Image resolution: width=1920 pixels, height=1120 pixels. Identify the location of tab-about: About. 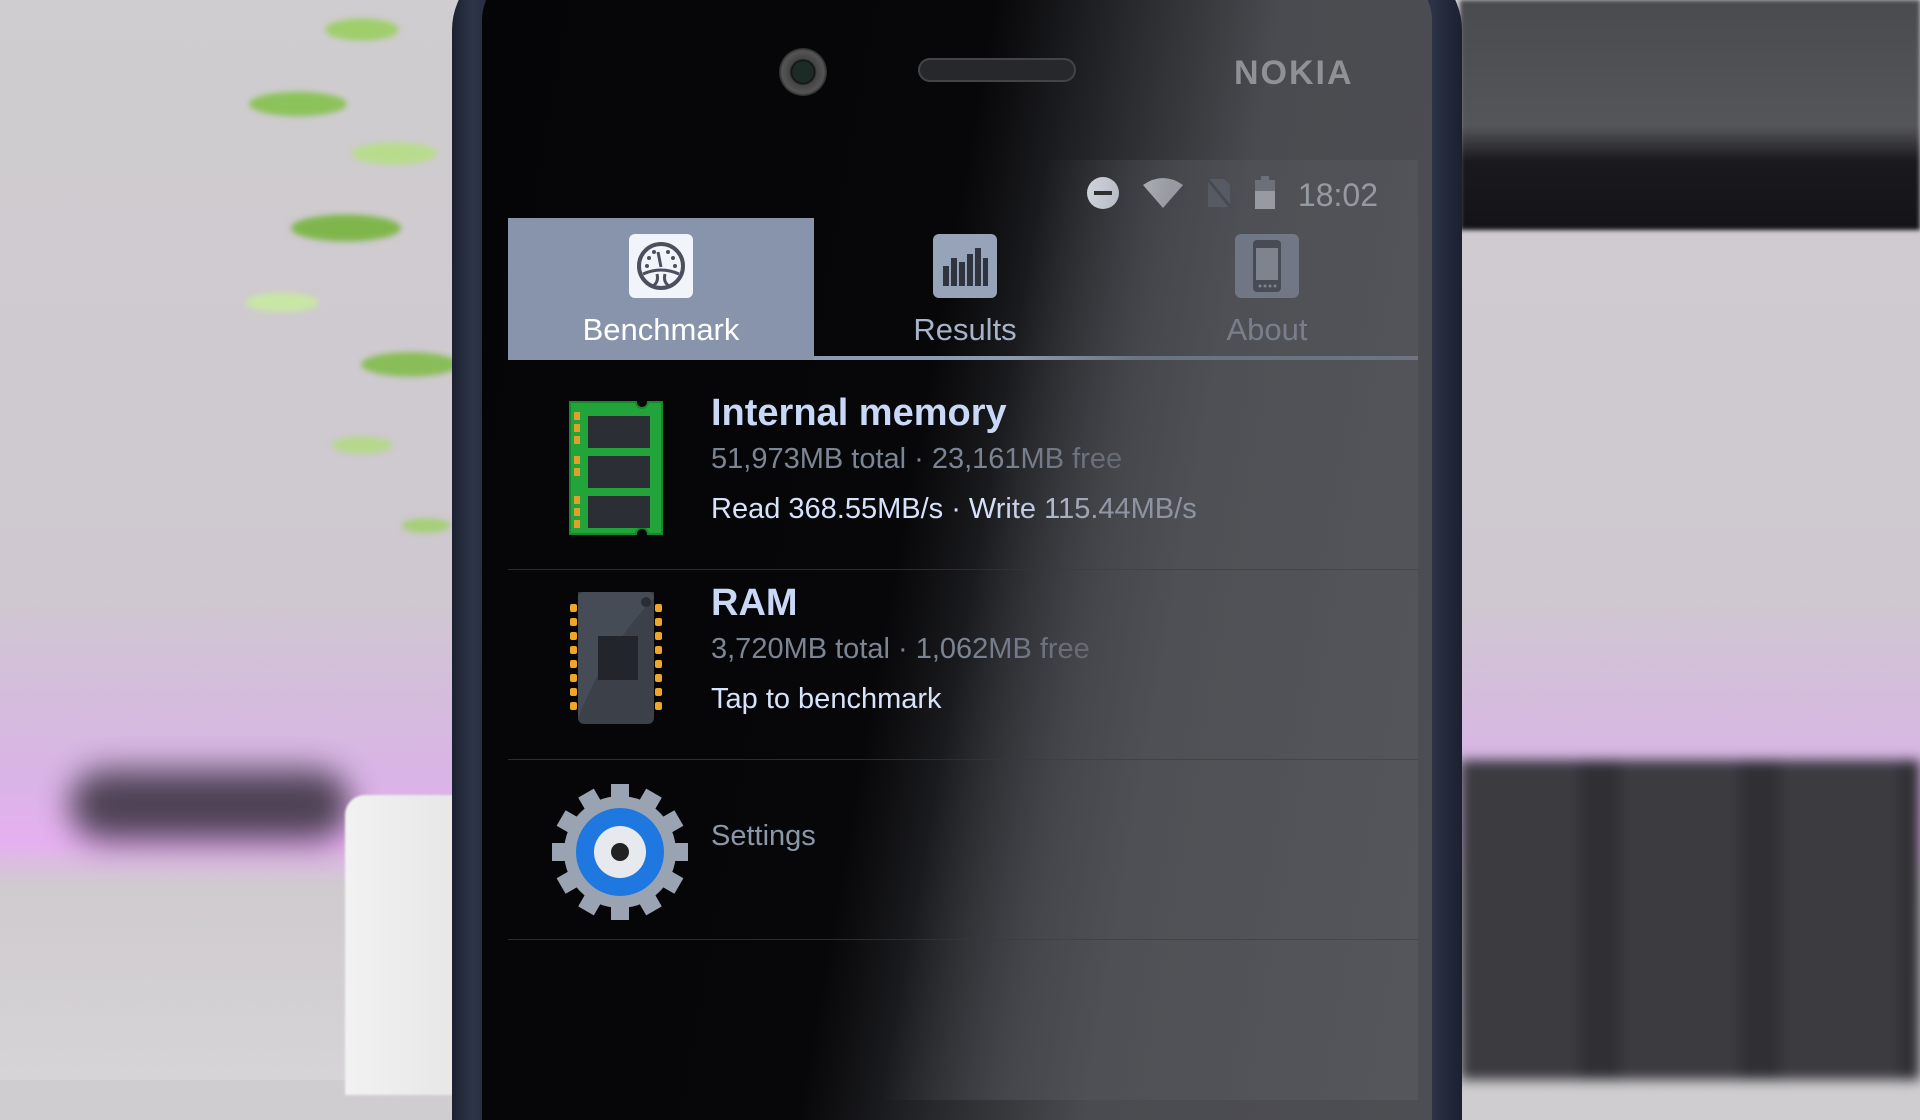
(1267, 289).